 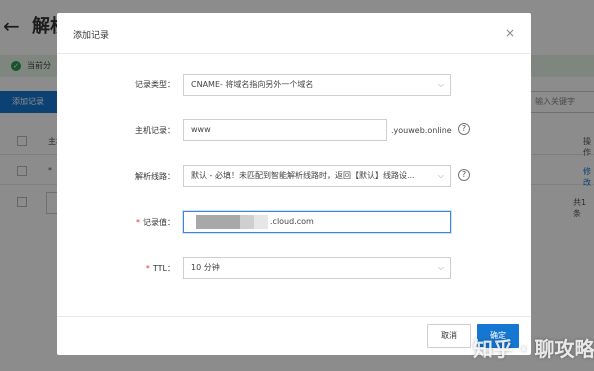 What do you see at coordinates (155, 222) in the screenshot?
I see `record-value-label: * 记录值：` at bounding box center [155, 222].